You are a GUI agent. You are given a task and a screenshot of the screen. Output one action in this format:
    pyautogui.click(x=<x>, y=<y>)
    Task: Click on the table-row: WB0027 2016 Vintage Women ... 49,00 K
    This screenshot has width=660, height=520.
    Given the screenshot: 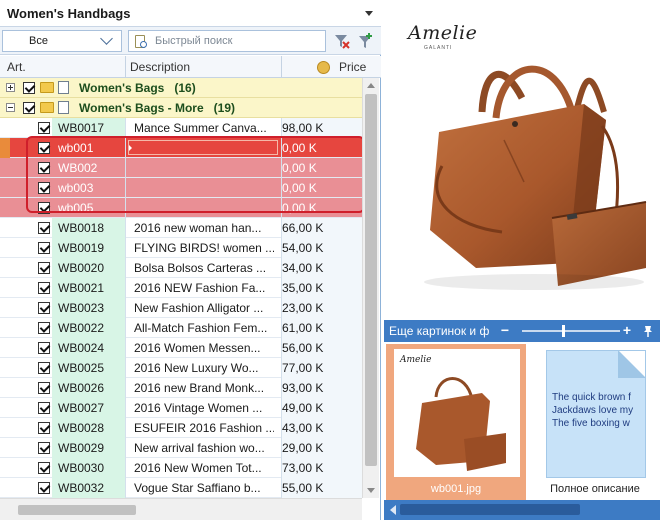 What is the action you would take?
    pyautogui.click(x=181, y=408)
    